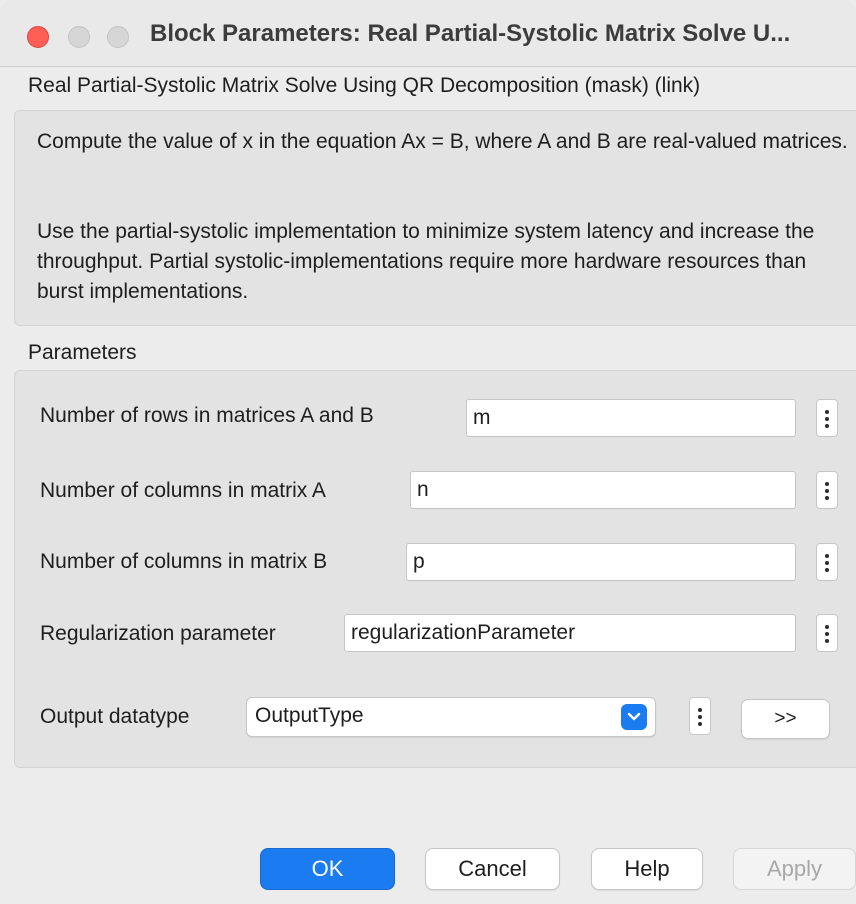 Image resolution: width=856 pixels, height=904 pixels. Describe the element at coordinates (327, 869) in the screenshot. I see `ok-button: OK` at that location.